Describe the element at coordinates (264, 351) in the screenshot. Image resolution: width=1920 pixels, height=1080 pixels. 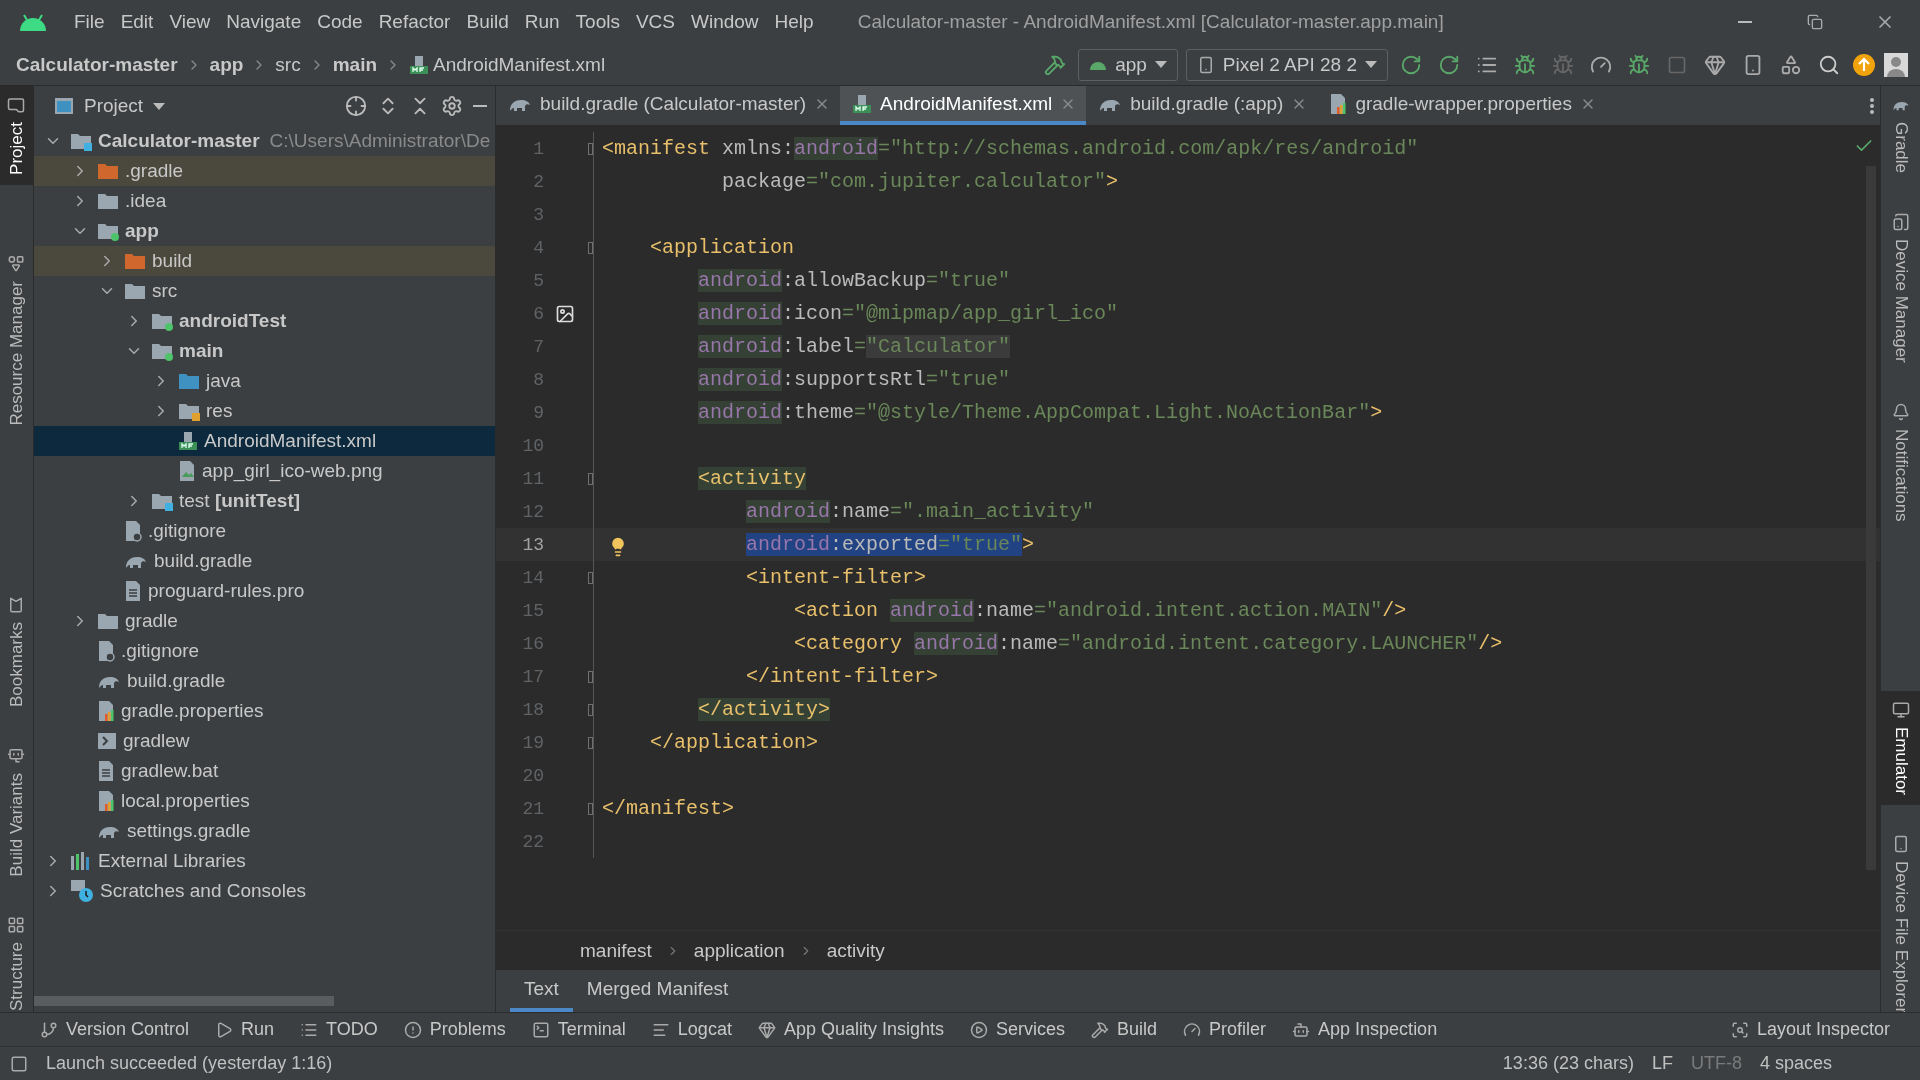
I see `tree-item: main` at that location.